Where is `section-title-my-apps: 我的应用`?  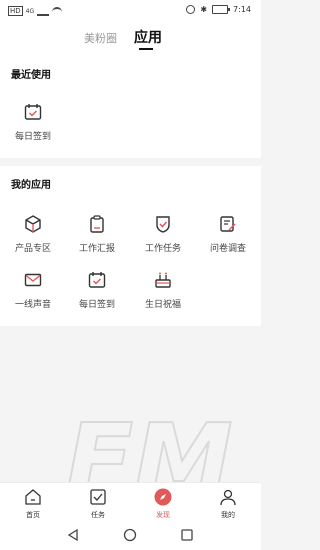 section-title-my-apps: 我的应用 is located at coordinates (31, 185).